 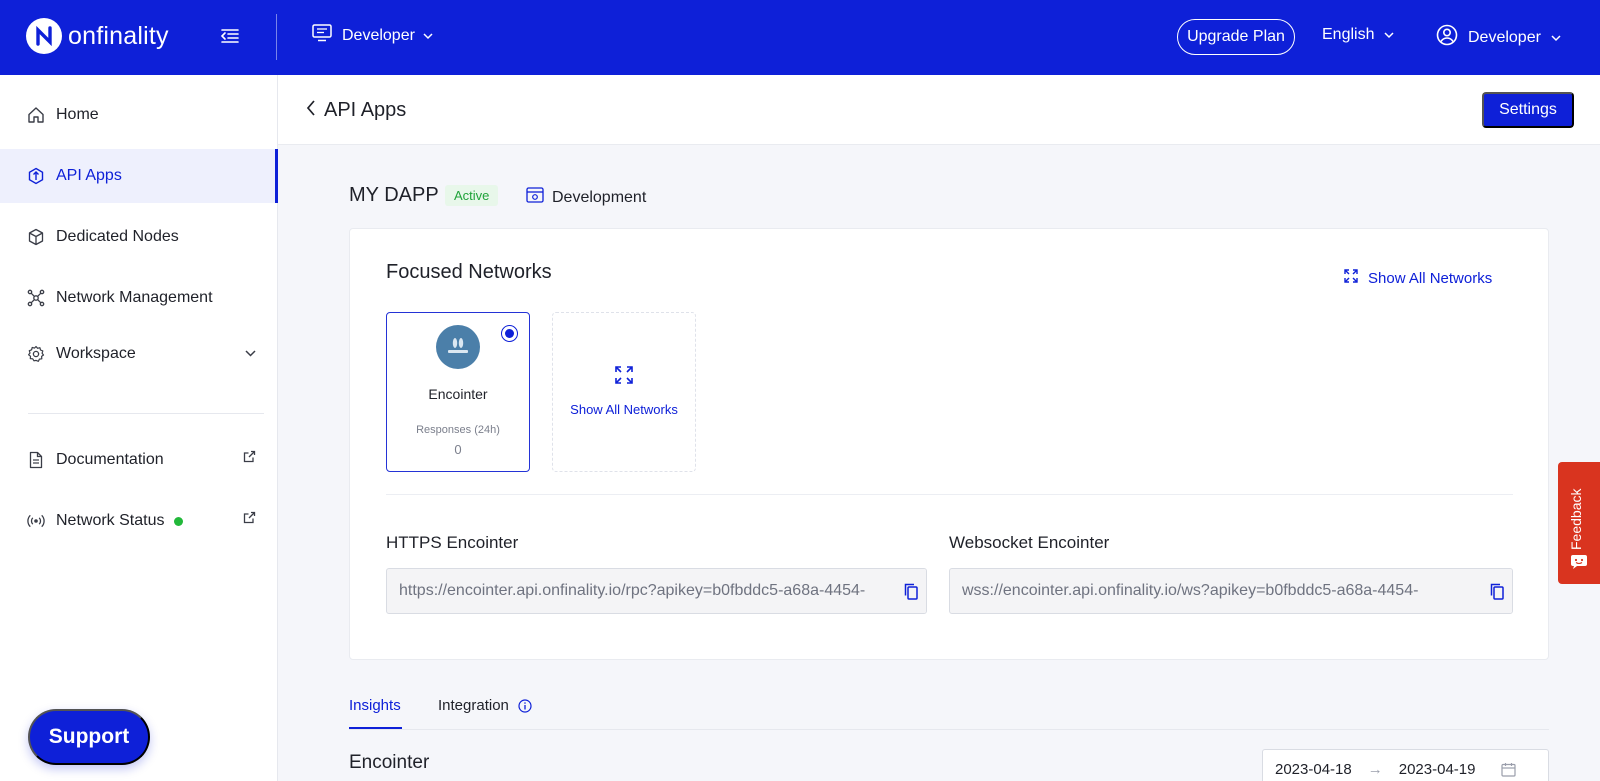 What do you see at coordinates (378, 35) in the screenshot?
I see `workspace-label: Developer` at bounding box center [378, 35].